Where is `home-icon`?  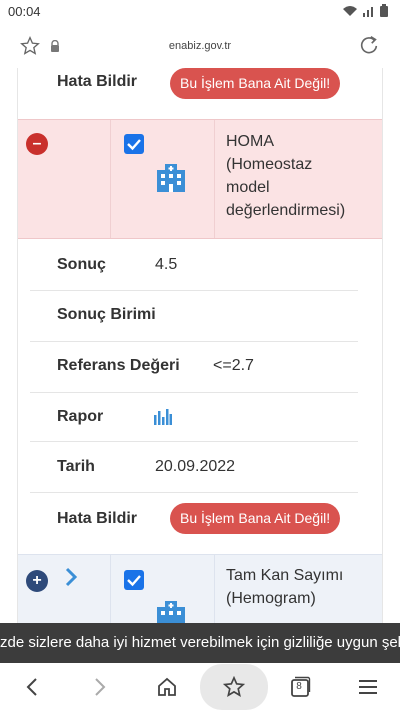 home-icon is located at coordinates (167, 686).